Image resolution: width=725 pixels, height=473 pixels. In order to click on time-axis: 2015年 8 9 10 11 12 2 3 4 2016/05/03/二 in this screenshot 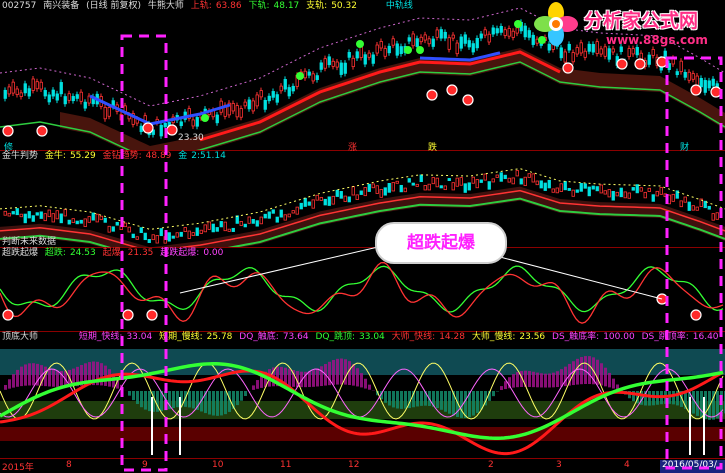, I will do `click(362, 465)`.